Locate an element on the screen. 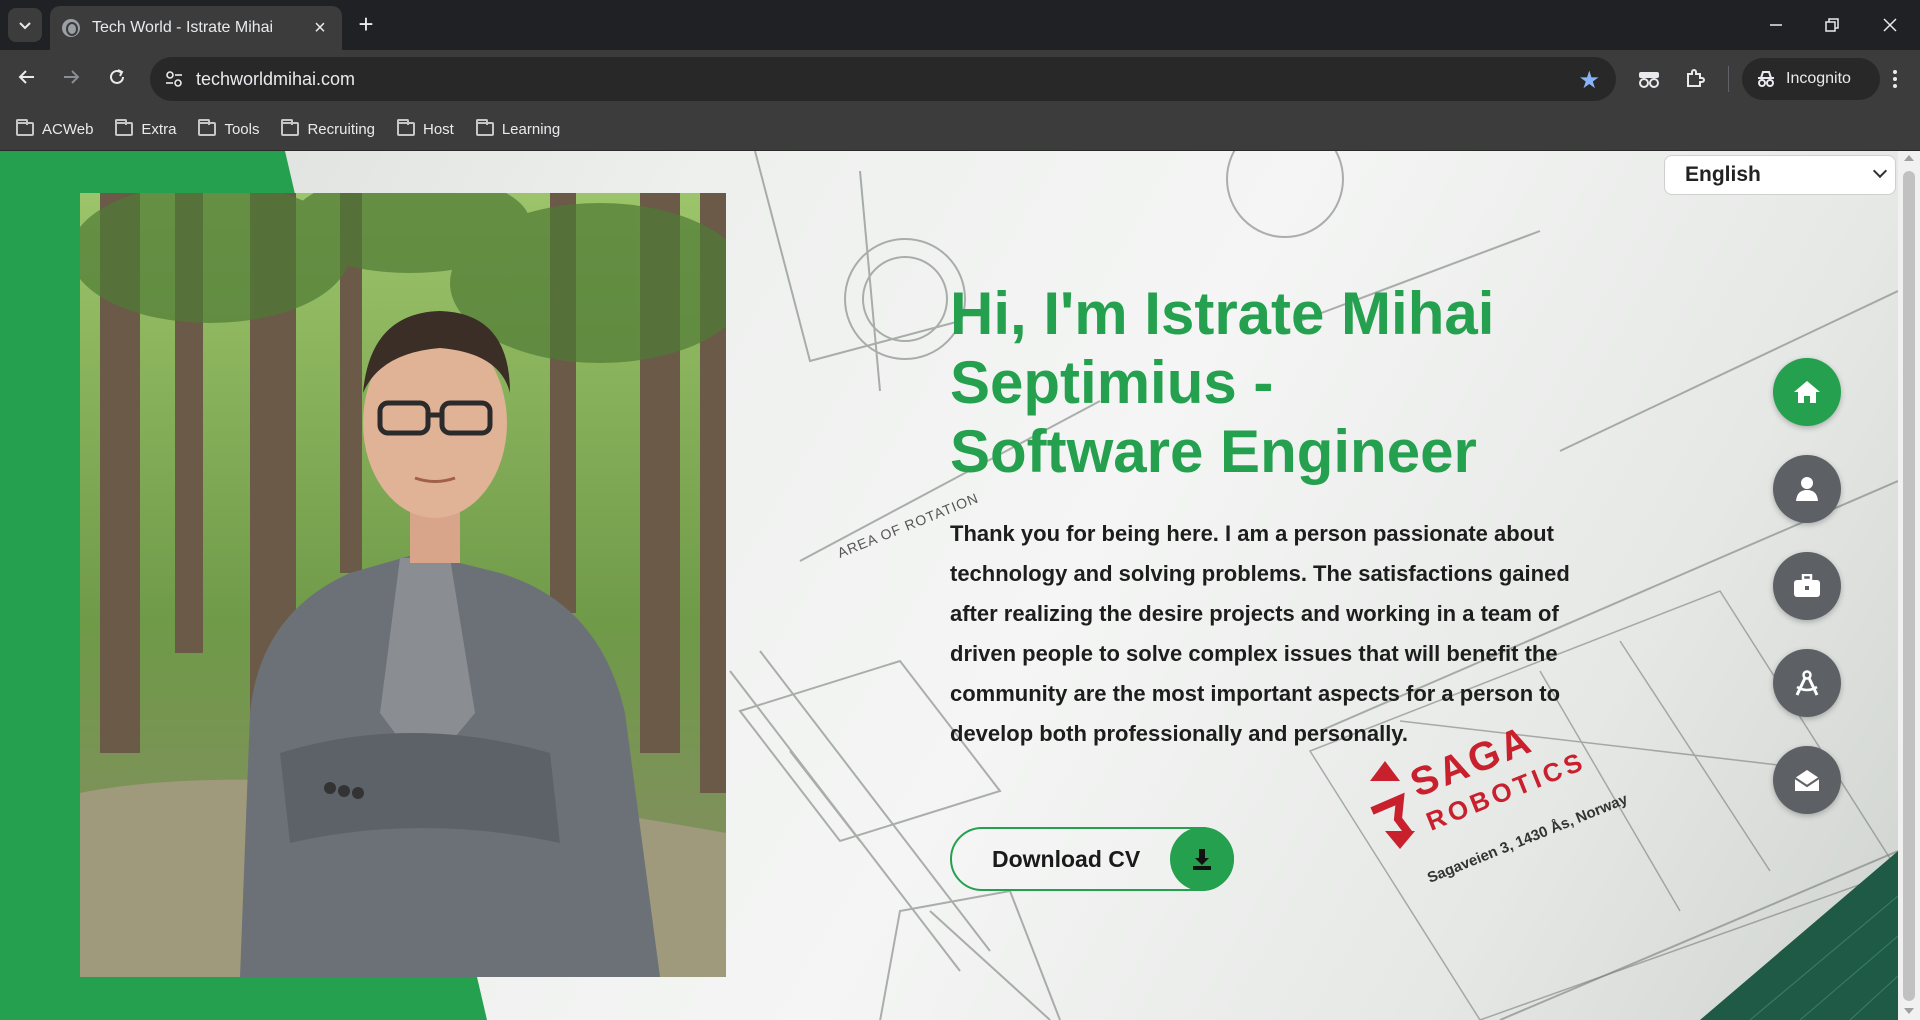 The width and height of the screenshot is (1920, 1020). nav-about-button is located at coordinates (1807, 489).